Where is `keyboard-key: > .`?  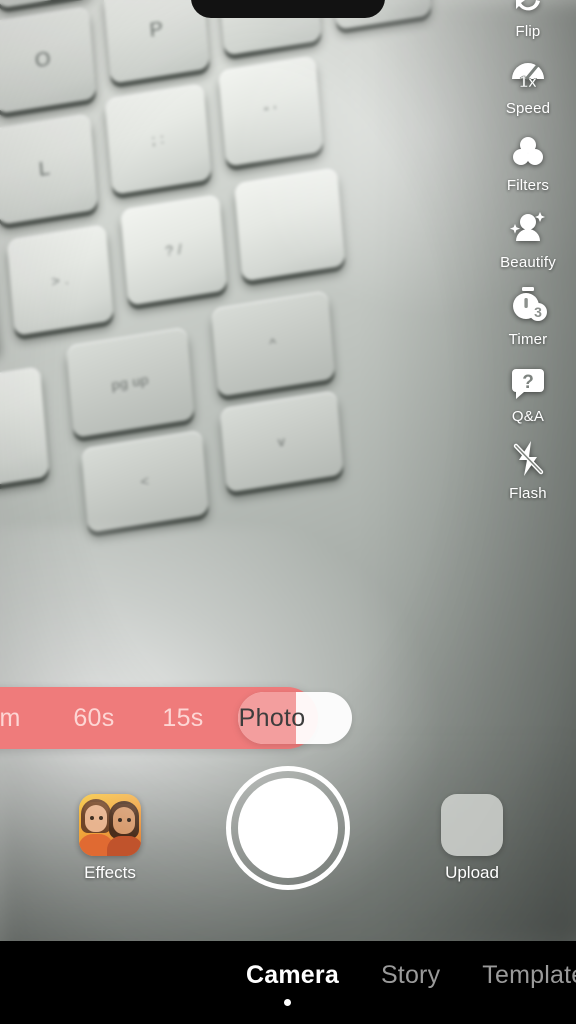
keyboard-key: > . is located at coordinates (60, 280).